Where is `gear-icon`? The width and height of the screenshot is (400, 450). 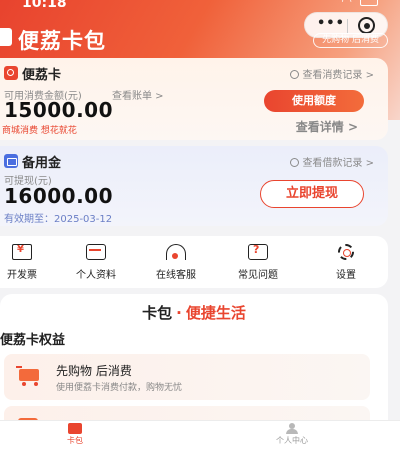 gear-icon is located at coordinates (346, 252).